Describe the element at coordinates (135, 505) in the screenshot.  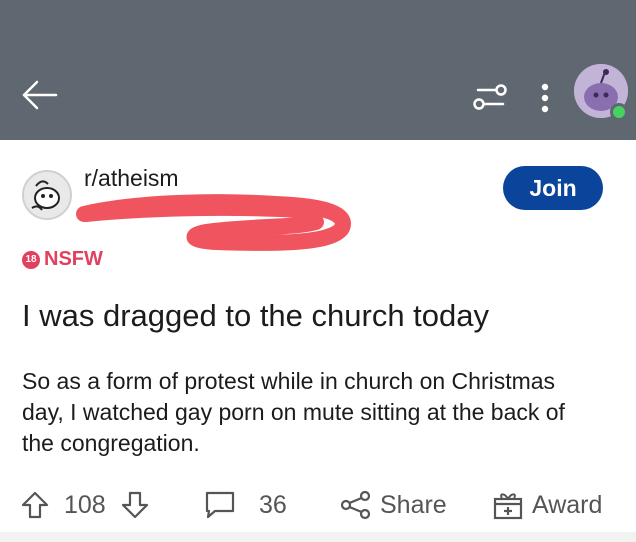
I see `downvote-icon` at that location.